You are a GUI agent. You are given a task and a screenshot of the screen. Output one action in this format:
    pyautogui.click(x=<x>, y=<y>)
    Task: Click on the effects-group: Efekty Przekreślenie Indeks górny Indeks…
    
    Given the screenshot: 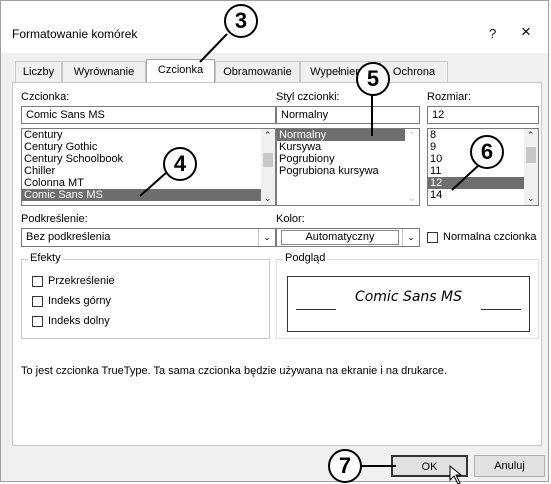 What is the action you would take?
    pyautogui.click(x=145, y=295)
    